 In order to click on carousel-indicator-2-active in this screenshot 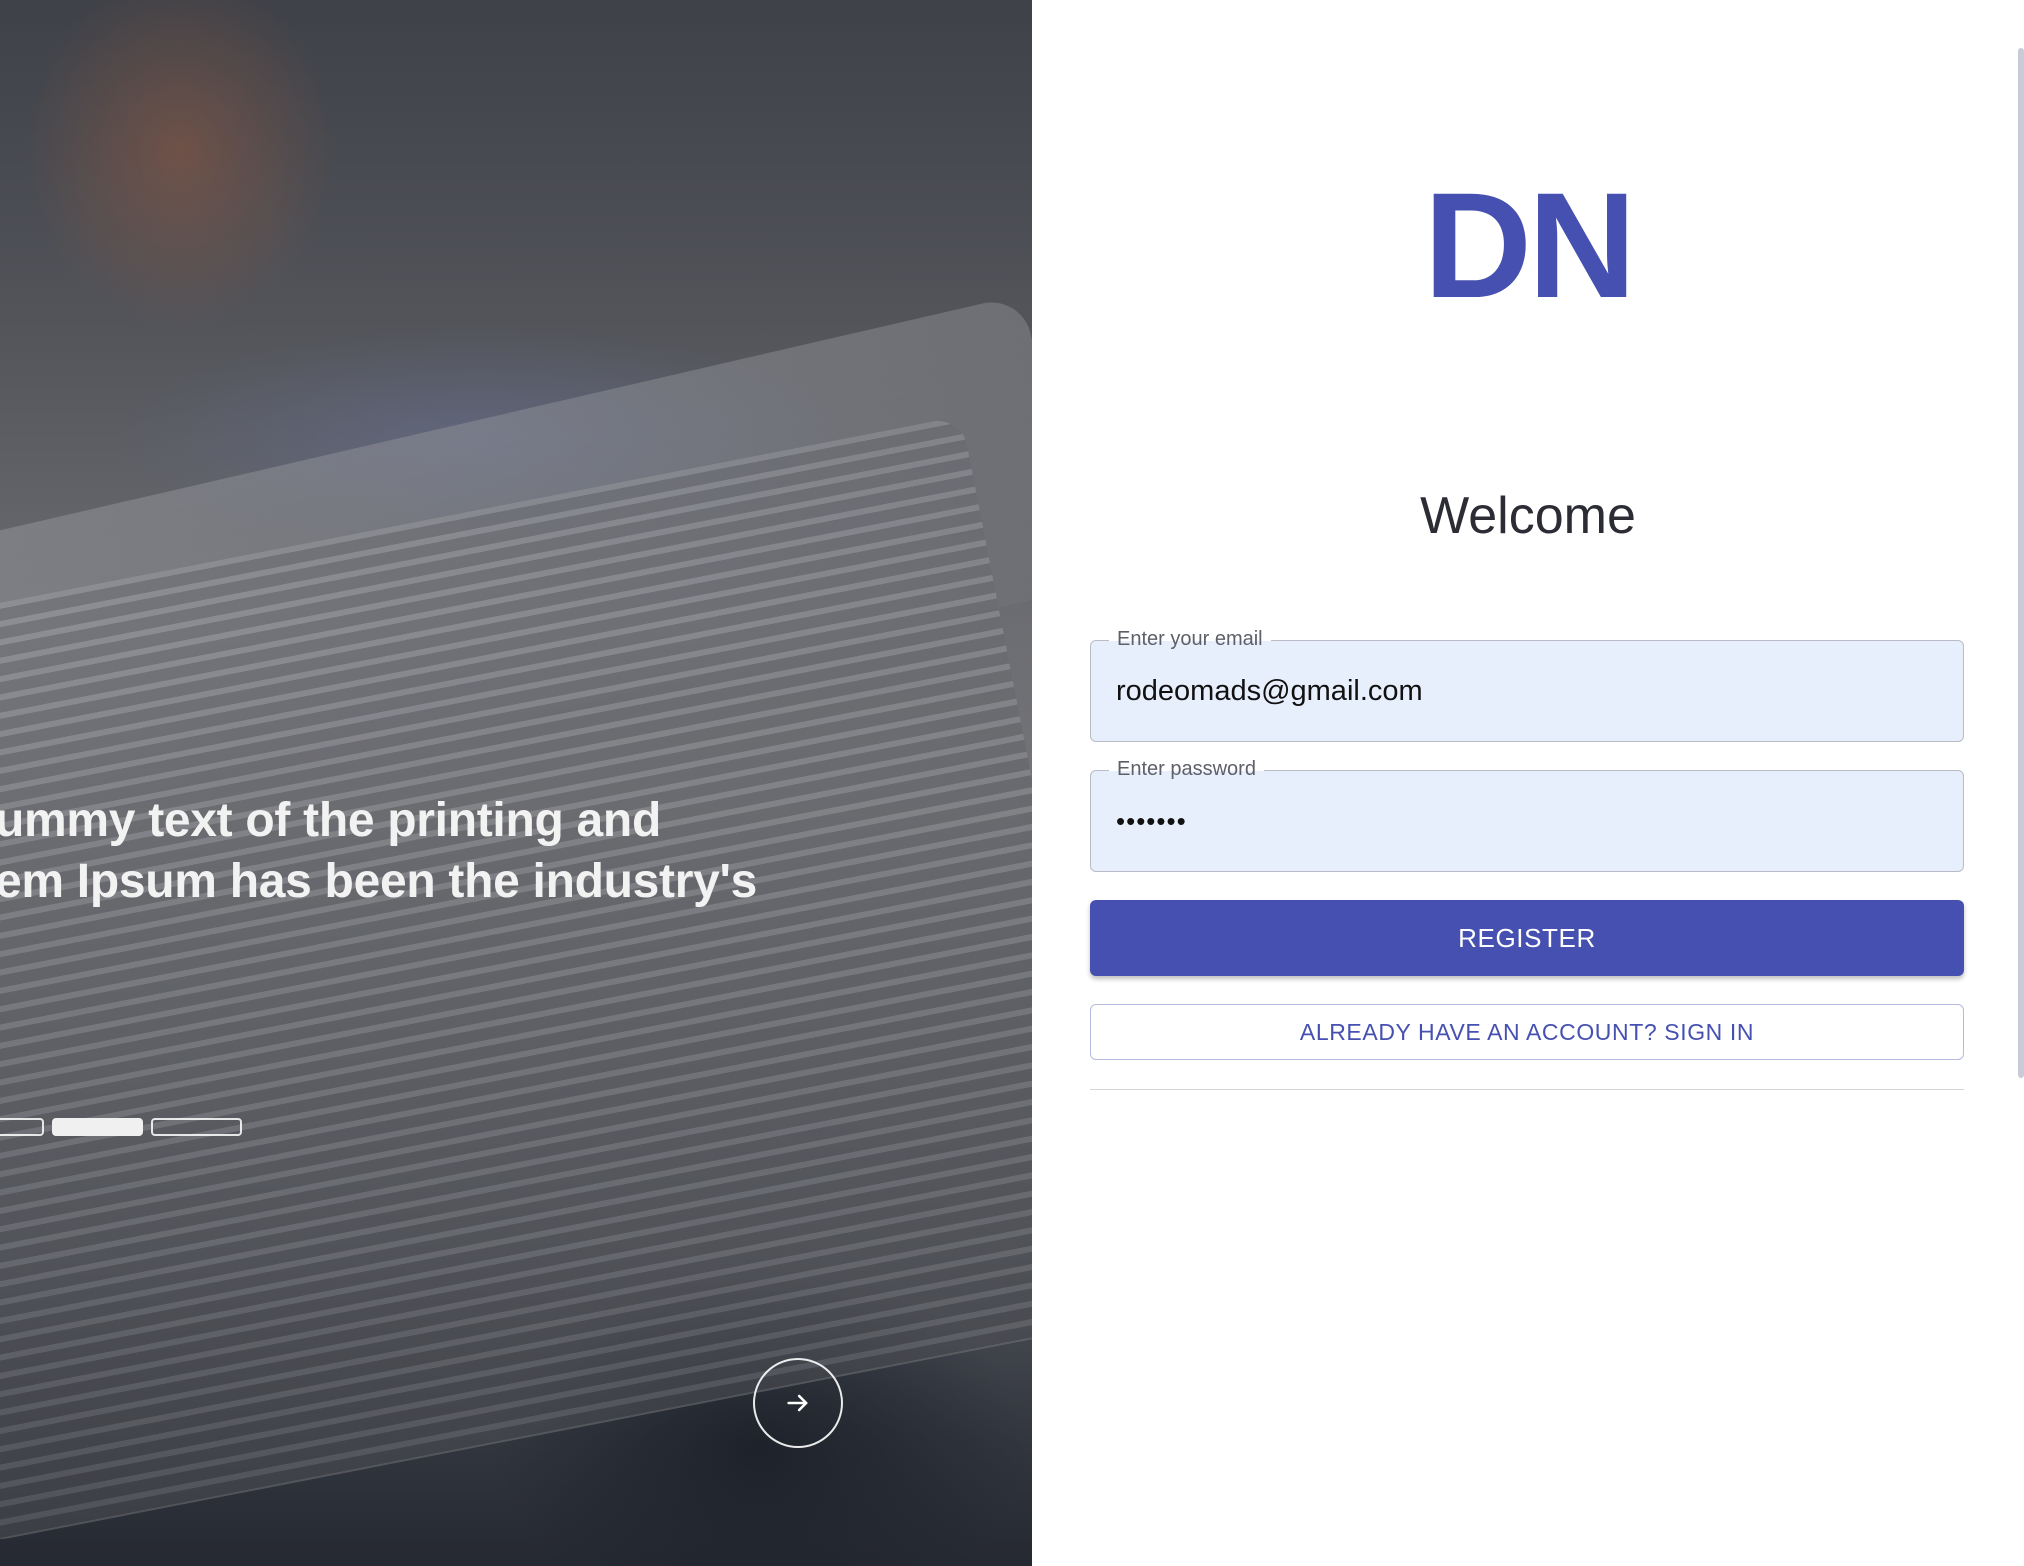, I will do `click(97, 1127)`.